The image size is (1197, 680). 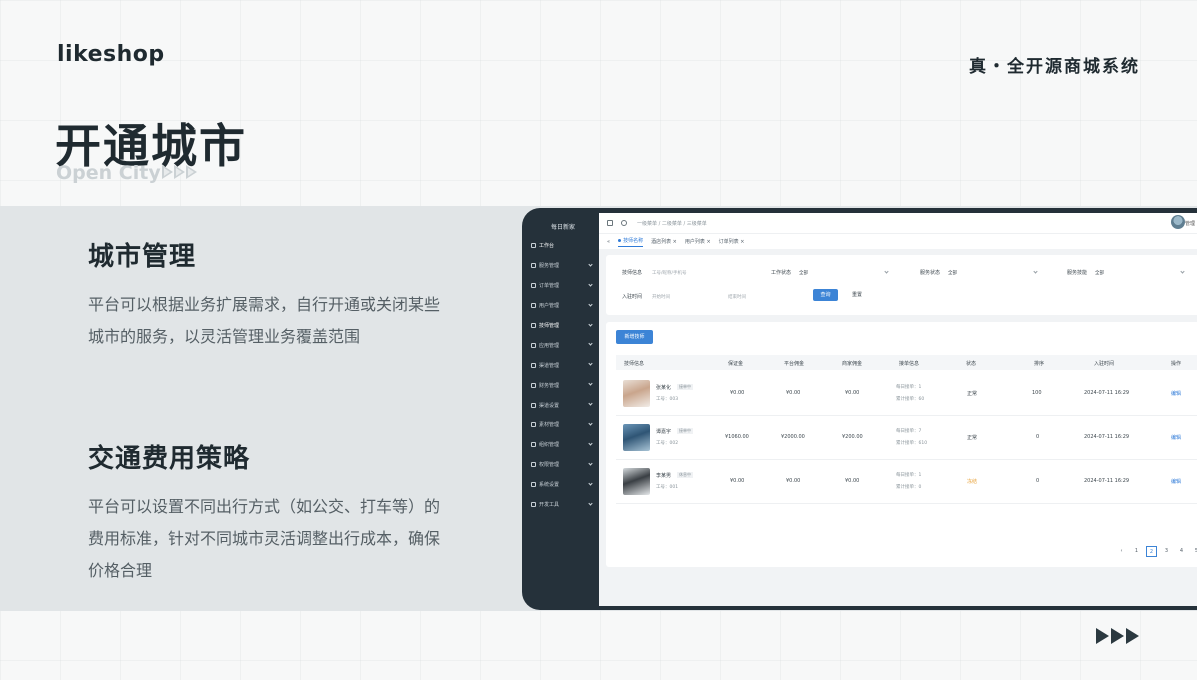 I want to click on organization-icon, so click(x=533, y=445).